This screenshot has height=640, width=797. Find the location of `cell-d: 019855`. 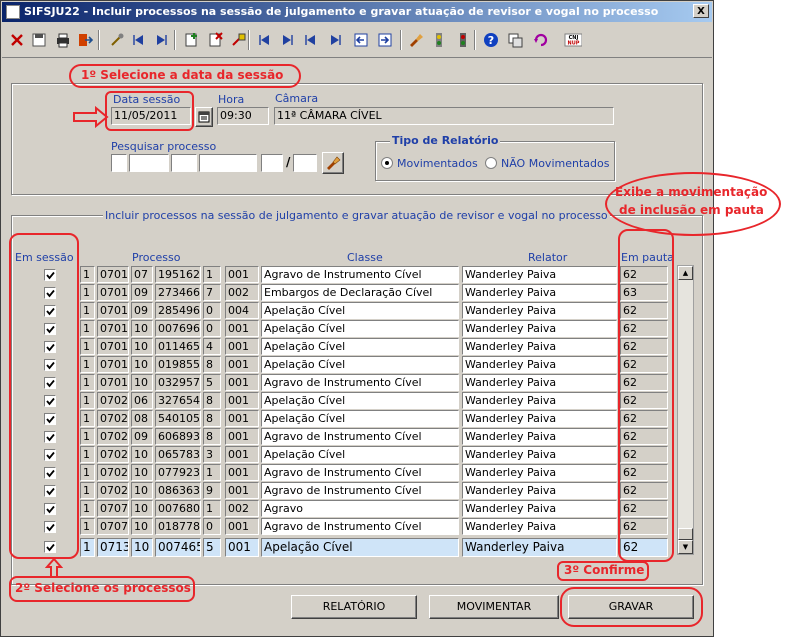

cell-d: 019855 is located at coordinates (178, 364).